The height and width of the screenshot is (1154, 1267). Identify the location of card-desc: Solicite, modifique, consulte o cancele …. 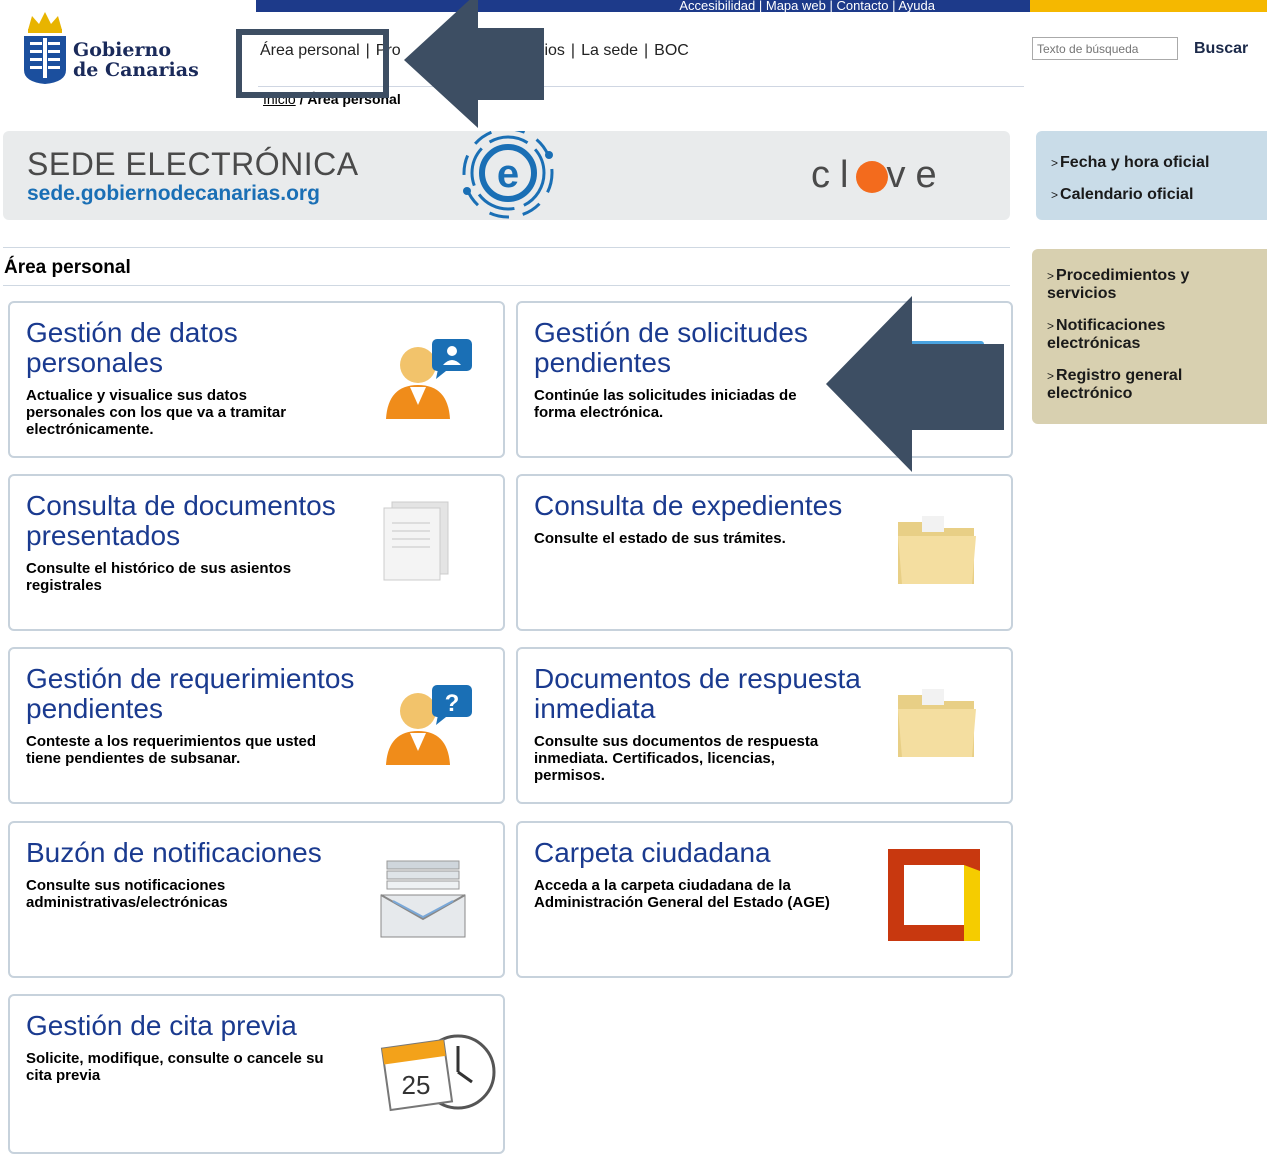
(175, 1067).